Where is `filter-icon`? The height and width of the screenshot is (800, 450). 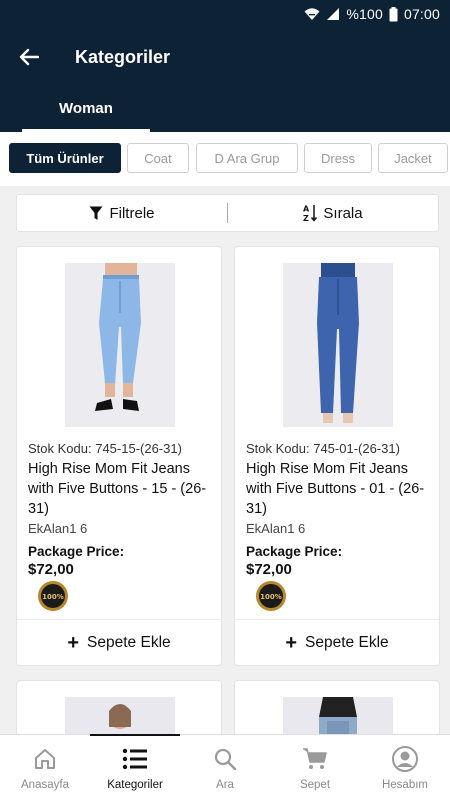 filter-icon is located at coordinates (96, 213).